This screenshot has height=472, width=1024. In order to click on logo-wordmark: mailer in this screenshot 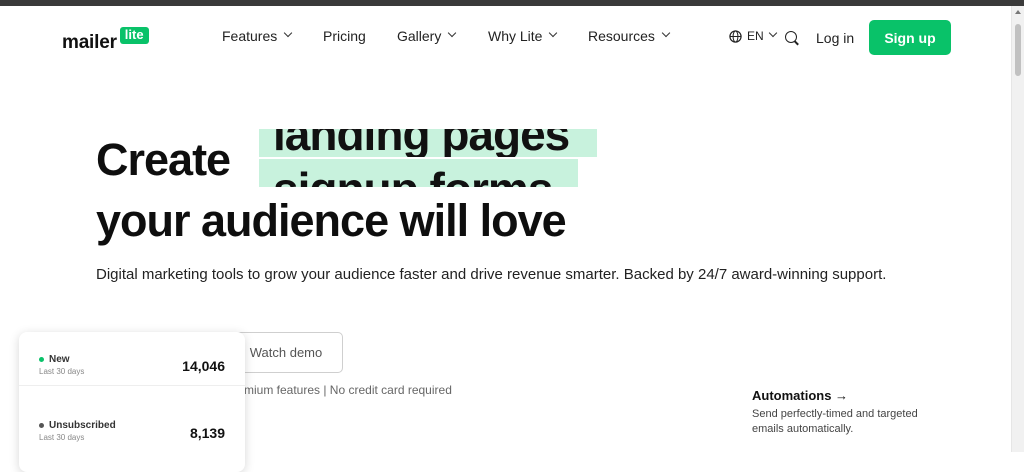, I will do `click(89, 42)`.